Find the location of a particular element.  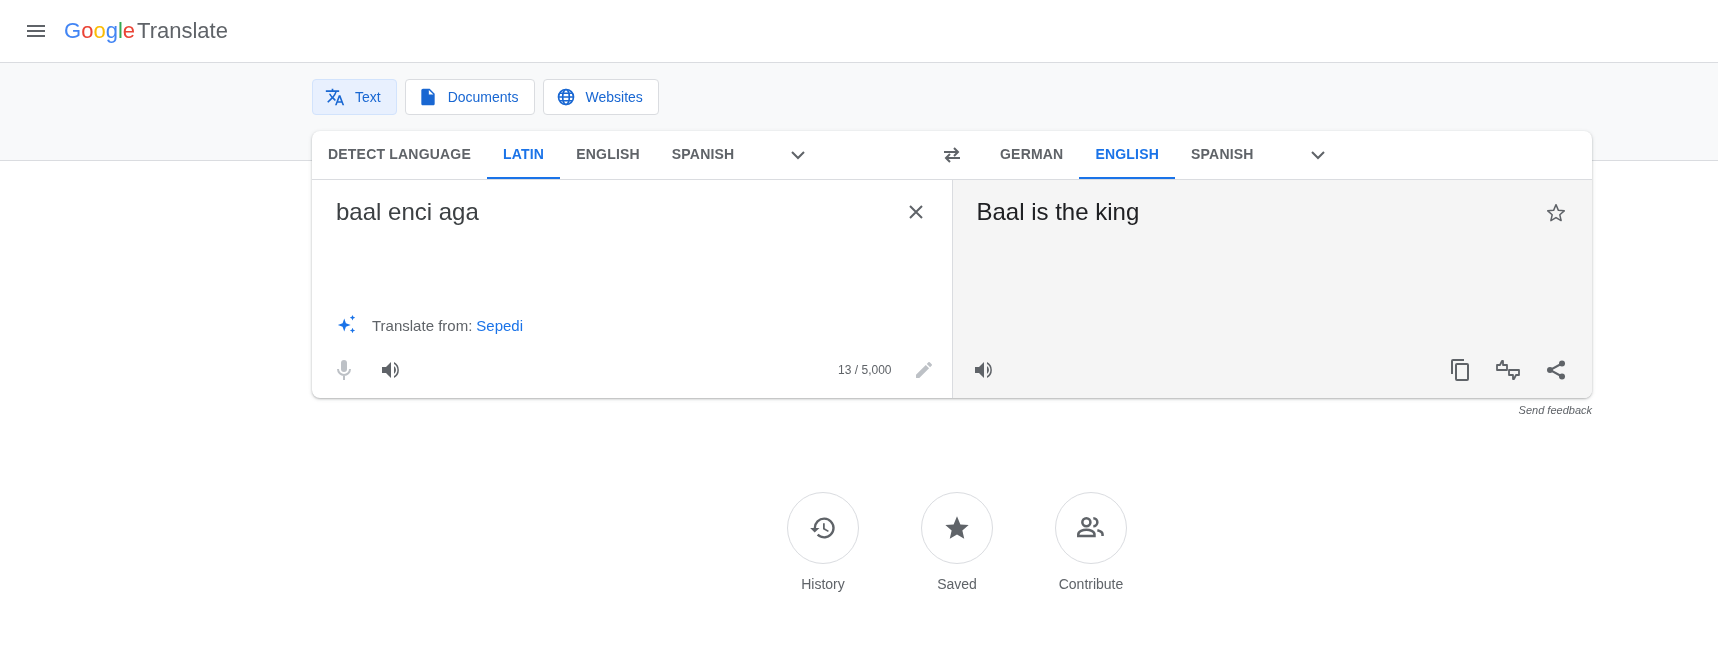

source-text-field: baal enci aga is located at coordinates (612, 212).